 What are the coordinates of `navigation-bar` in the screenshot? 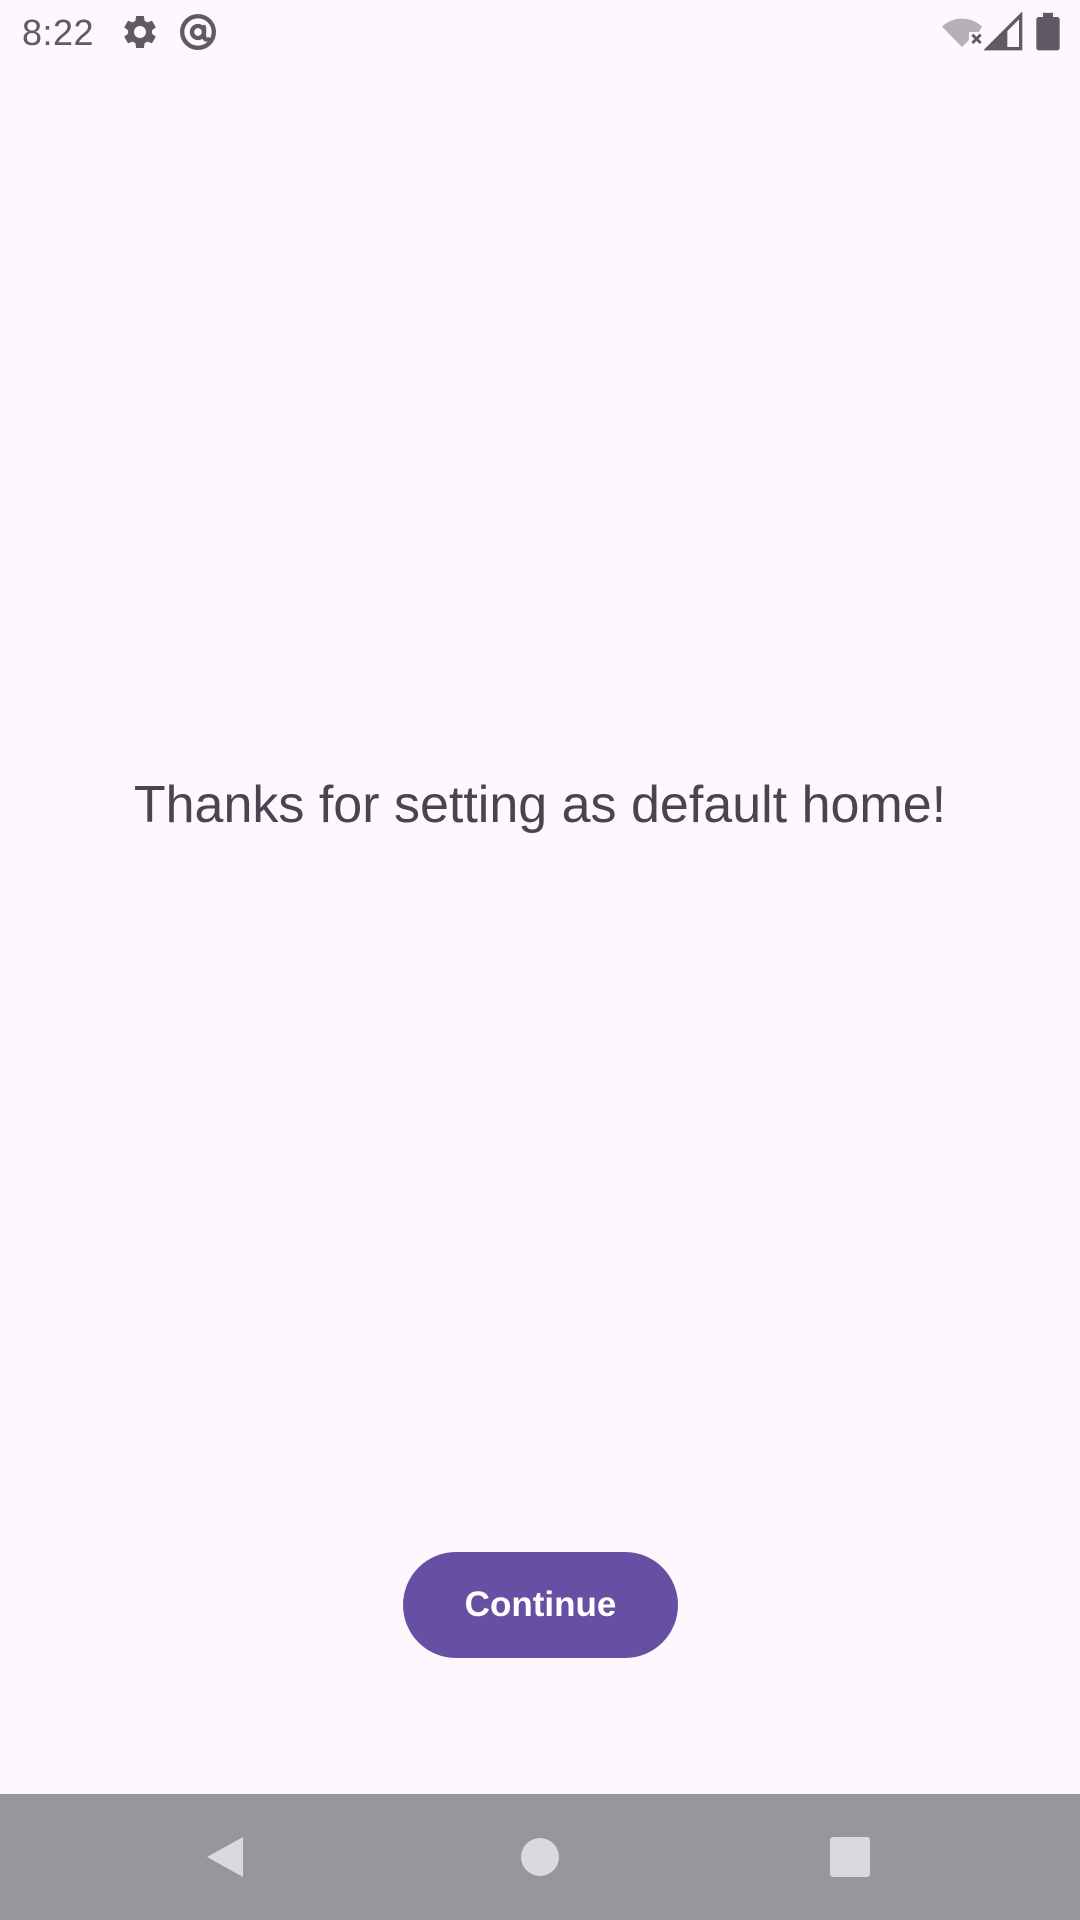 It's located at (540, 1857).